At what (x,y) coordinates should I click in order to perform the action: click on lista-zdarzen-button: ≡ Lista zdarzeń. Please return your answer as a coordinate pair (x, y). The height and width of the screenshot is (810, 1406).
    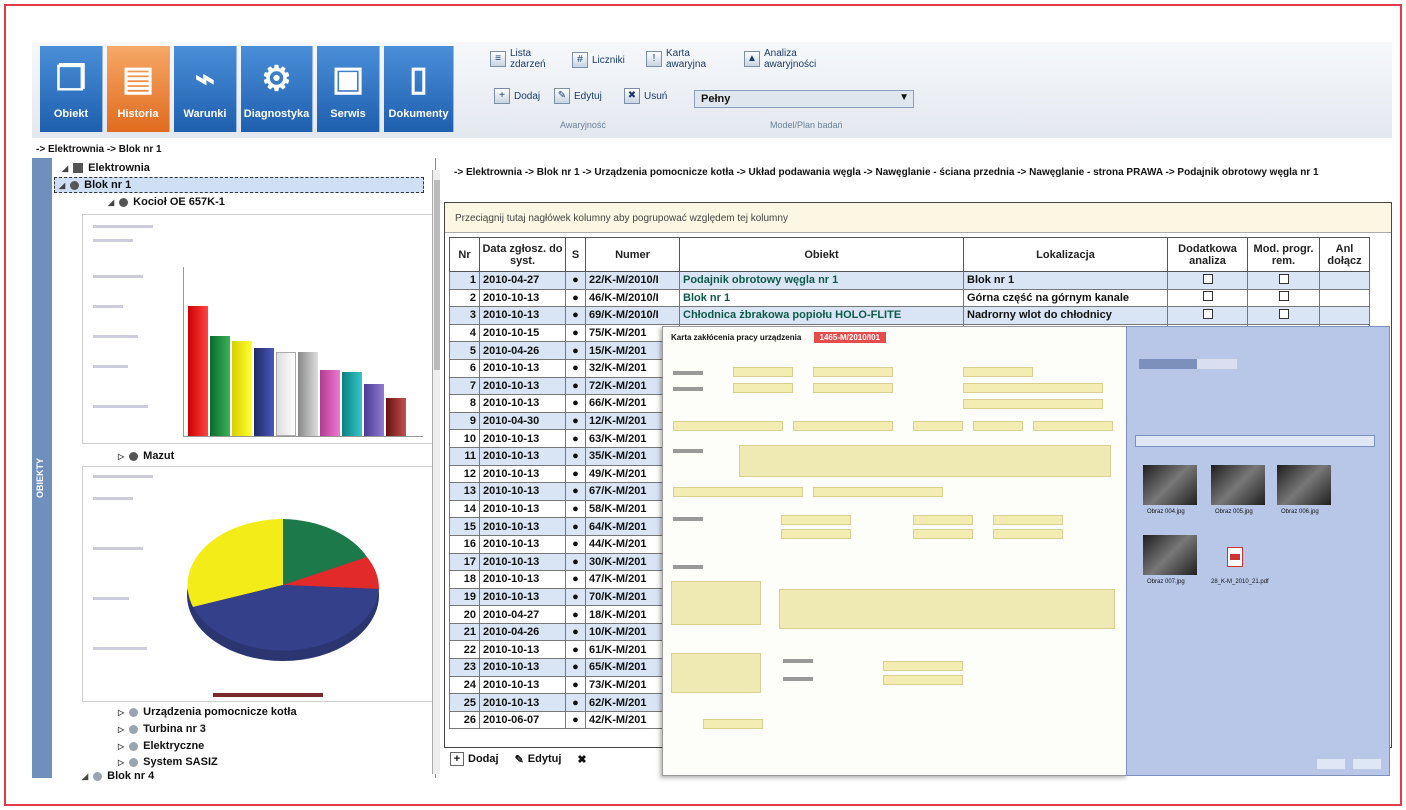
    Looking at the image, I should click on (520, 59).